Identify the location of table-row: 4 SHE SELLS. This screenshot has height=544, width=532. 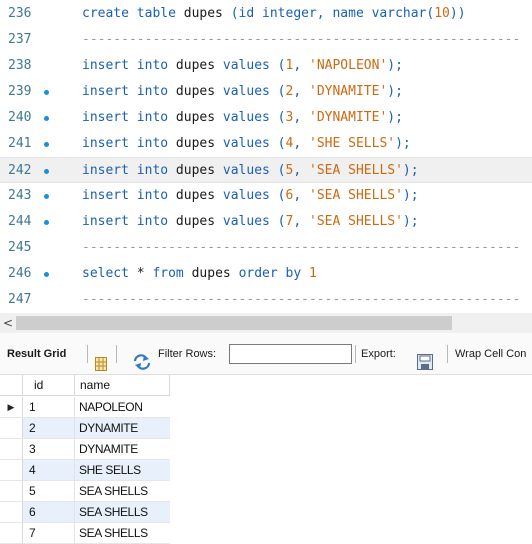
(85, 470).